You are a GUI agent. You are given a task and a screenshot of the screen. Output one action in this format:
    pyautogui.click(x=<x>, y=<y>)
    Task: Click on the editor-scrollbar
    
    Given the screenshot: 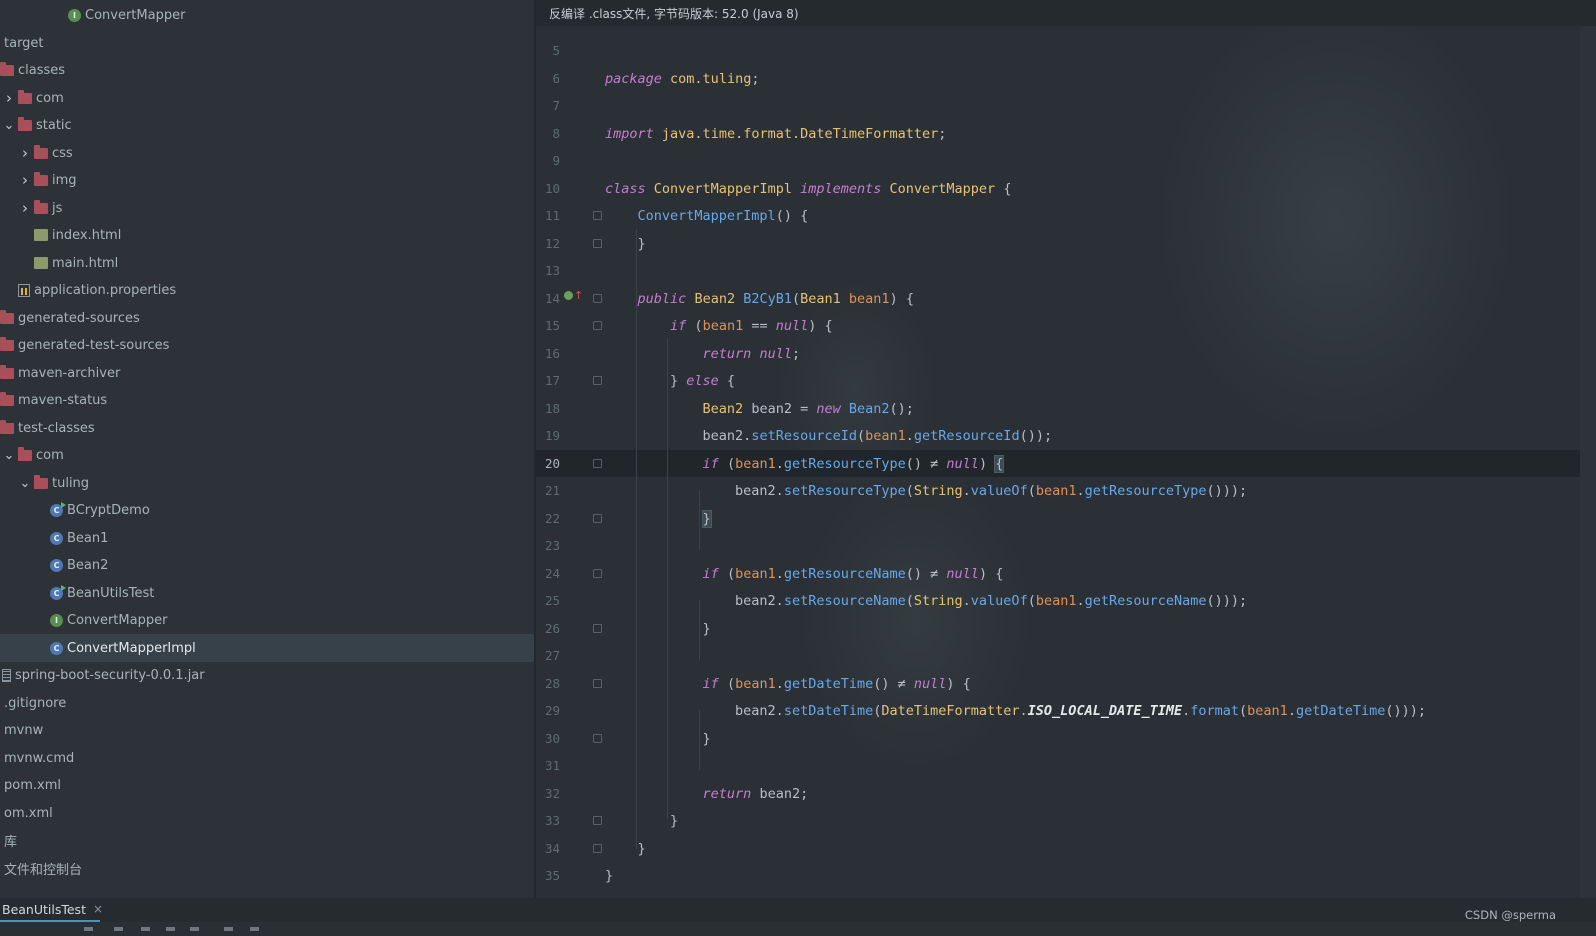 What is the action you would take?
    pyautogui.click(x=1588, y=462)
    